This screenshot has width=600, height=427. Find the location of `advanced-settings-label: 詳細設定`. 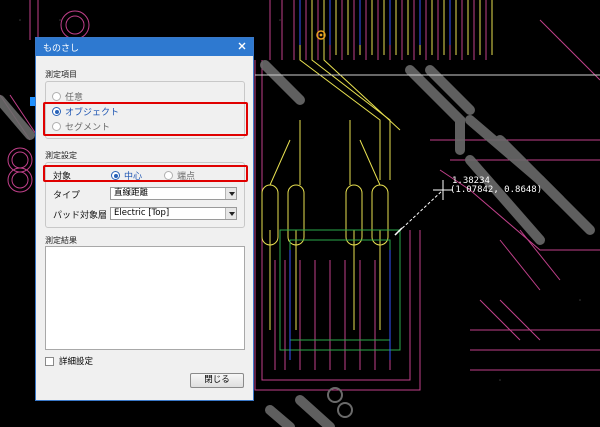

advanced-settings-label: 詳細設定 is located at coordinates (76, 362).